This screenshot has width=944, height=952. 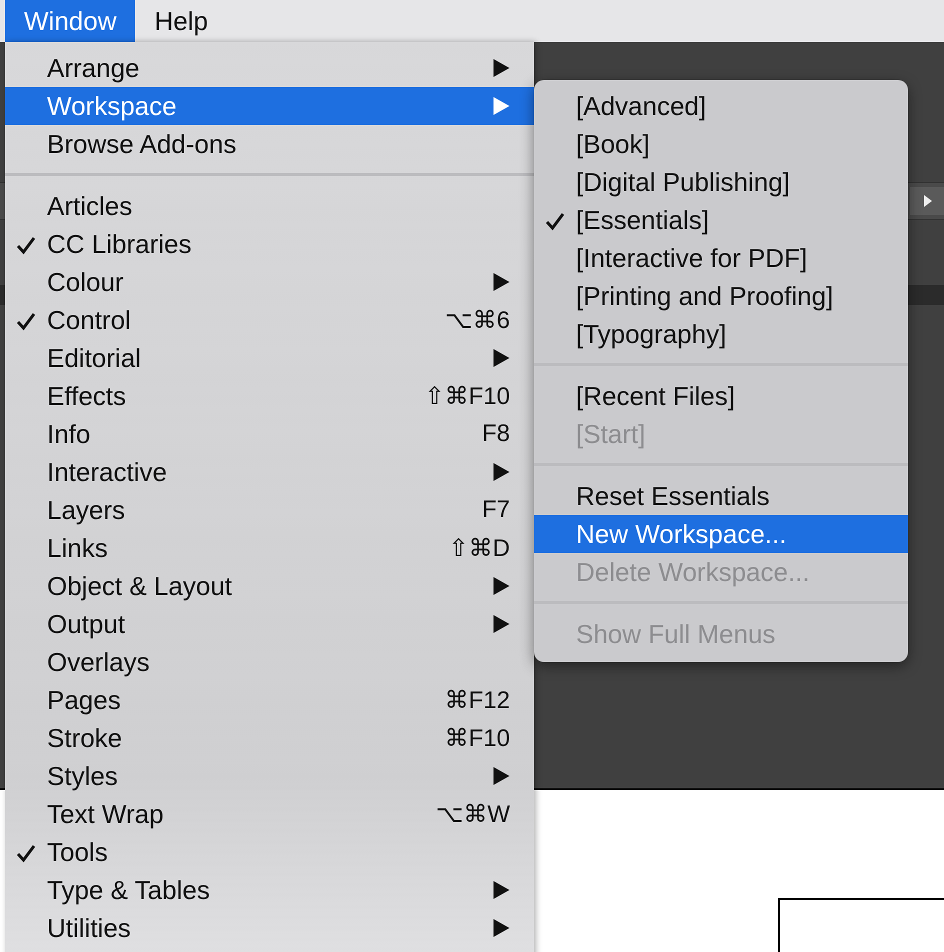 I want to click on menu-item: Text Wrap ⌥⌘W, so click(x=269, y=814).